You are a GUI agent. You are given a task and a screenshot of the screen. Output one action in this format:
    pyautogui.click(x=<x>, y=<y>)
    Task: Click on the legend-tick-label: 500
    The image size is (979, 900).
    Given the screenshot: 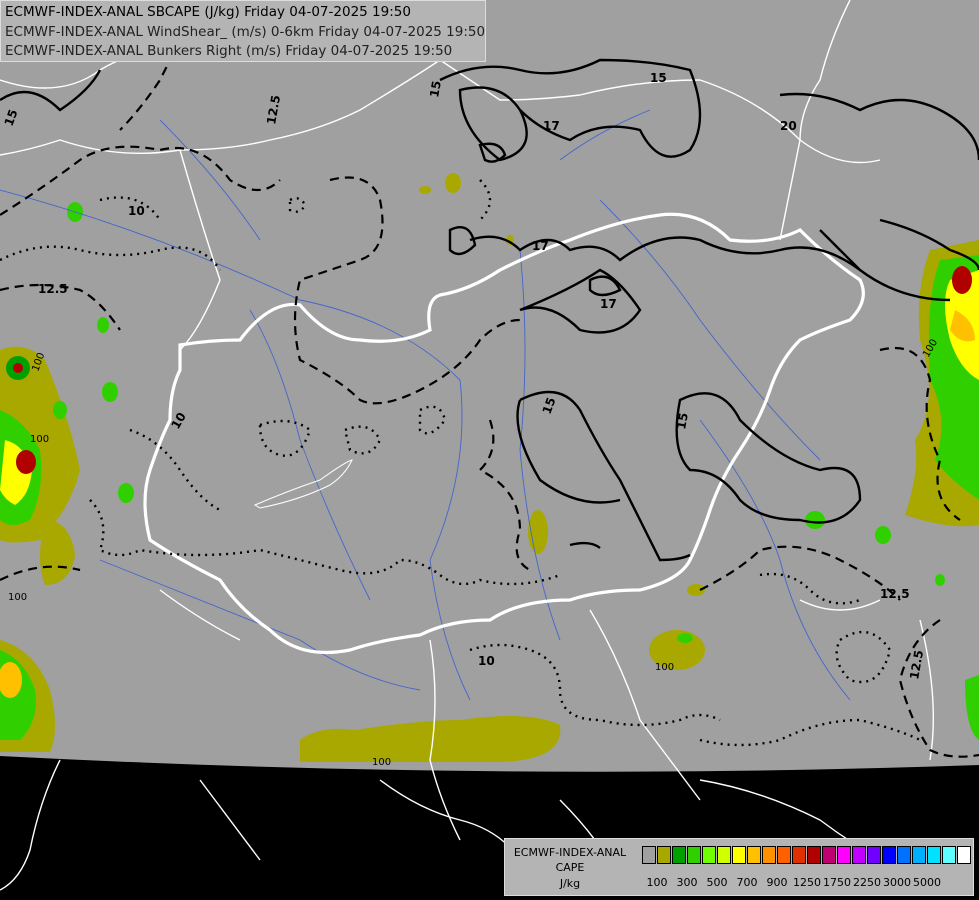 What is the action you would take?
    pyautogui.click(x=717, y=882)
    